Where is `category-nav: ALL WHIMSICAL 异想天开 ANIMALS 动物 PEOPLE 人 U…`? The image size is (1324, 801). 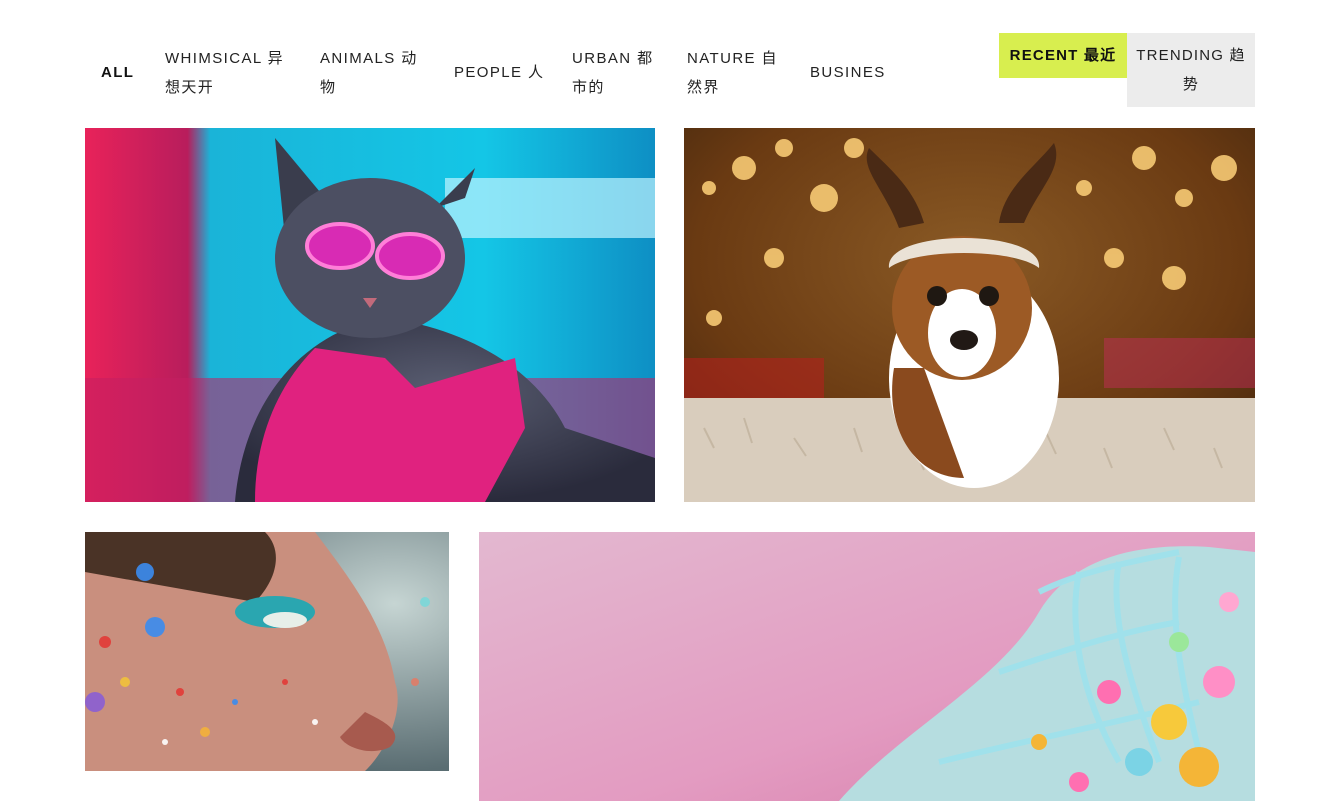
category-nav: ALL WHIMSICAL 异想天开 ANIMALS 动物 PEOPLE 人 U… is located at coordinates (535, 75).